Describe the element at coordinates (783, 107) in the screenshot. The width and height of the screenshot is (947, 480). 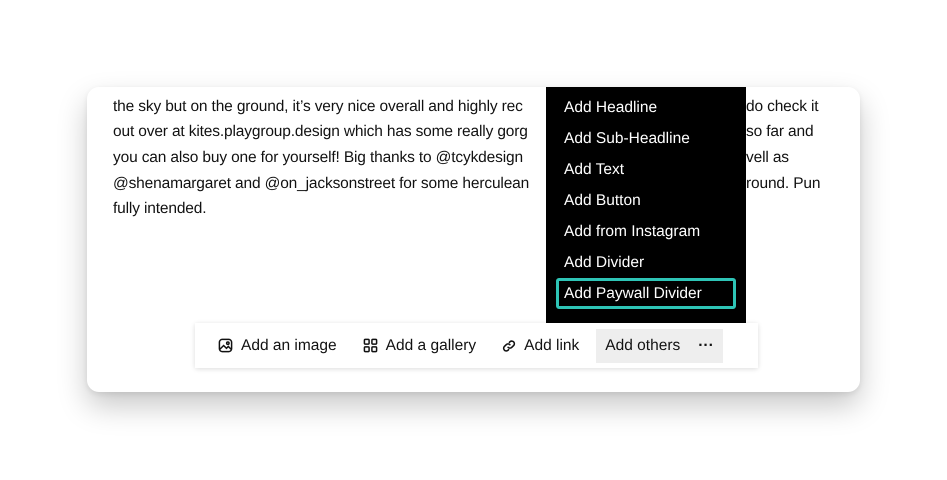
I see `paragraph-text: do check it` at that location.